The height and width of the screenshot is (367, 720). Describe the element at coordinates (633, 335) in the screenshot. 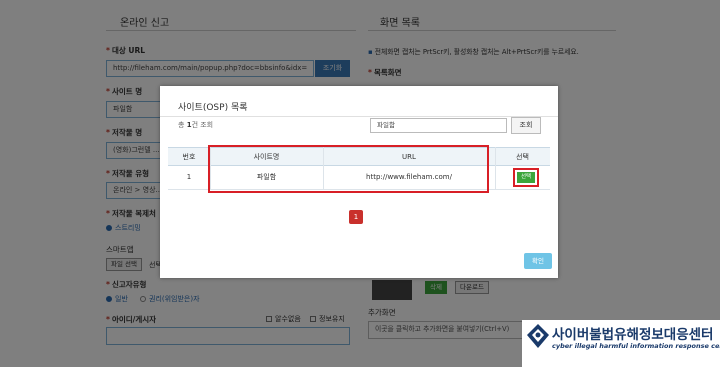

I see `center-name: 사이버불법유해정보대응센터` at that location.